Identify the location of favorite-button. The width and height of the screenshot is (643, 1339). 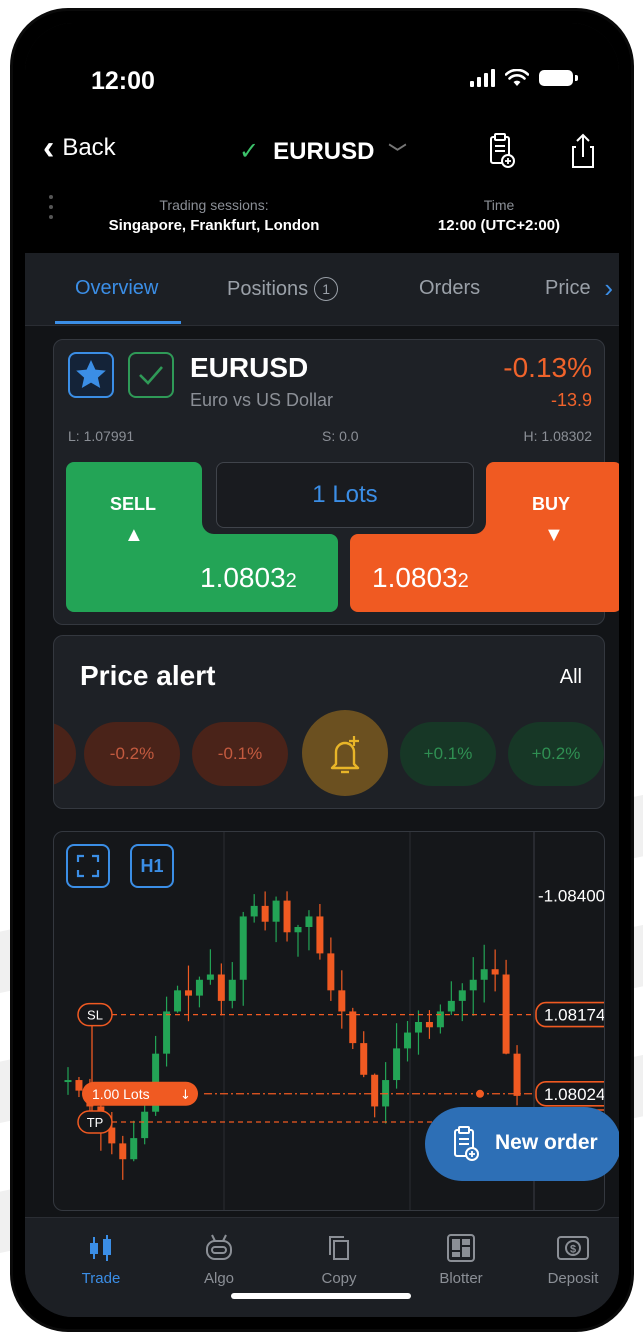
(91, 375).